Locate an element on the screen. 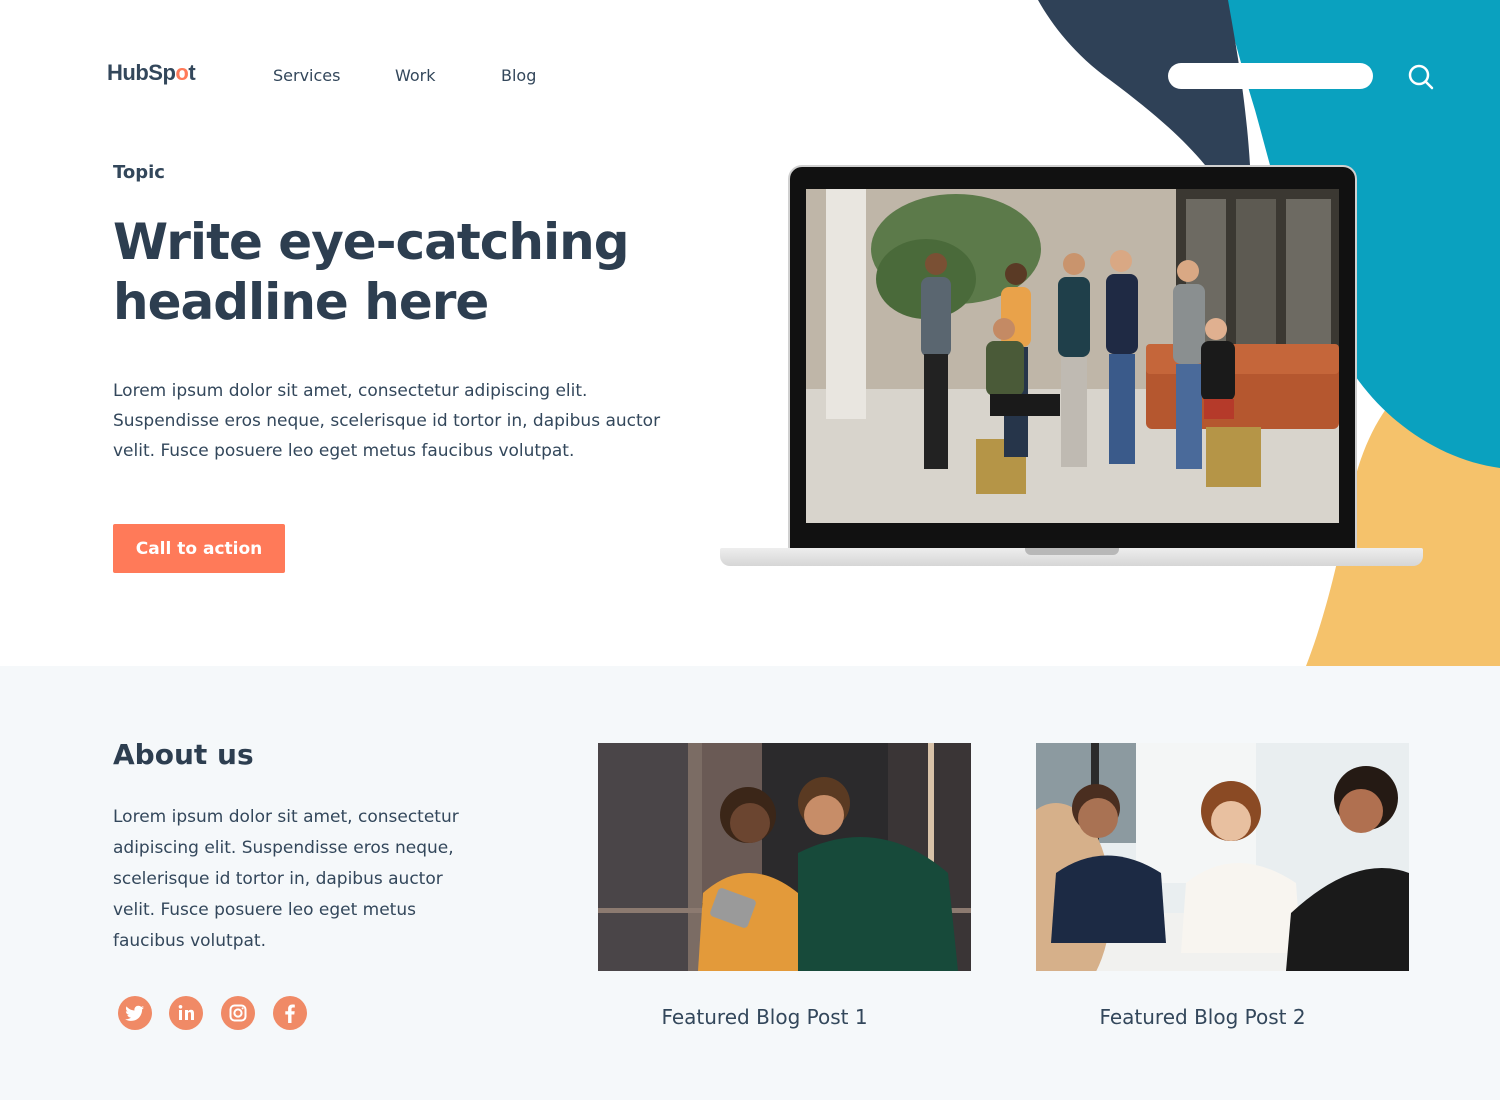 Image resolution: width=1500 pixels, height=1100 pixels. facebook-icon is located at coordinates (290, 1013).